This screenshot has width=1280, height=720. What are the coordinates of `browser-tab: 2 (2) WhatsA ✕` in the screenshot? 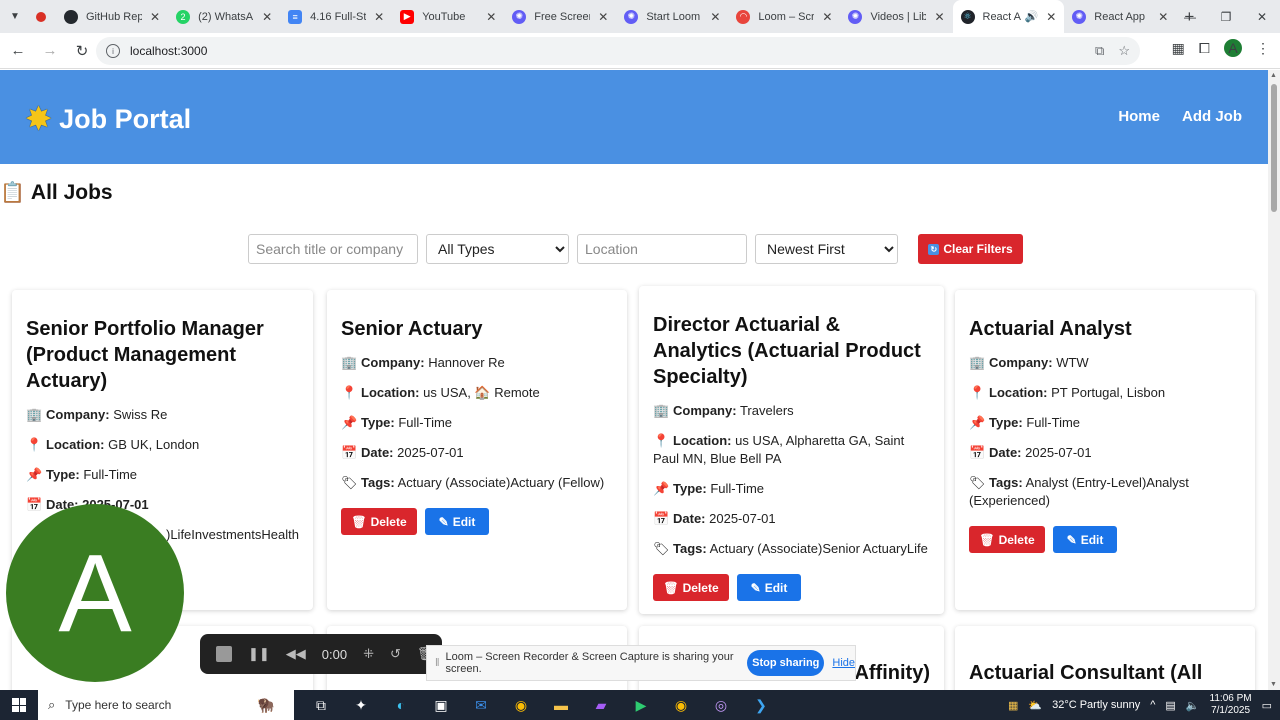 It's located at (224, 16).